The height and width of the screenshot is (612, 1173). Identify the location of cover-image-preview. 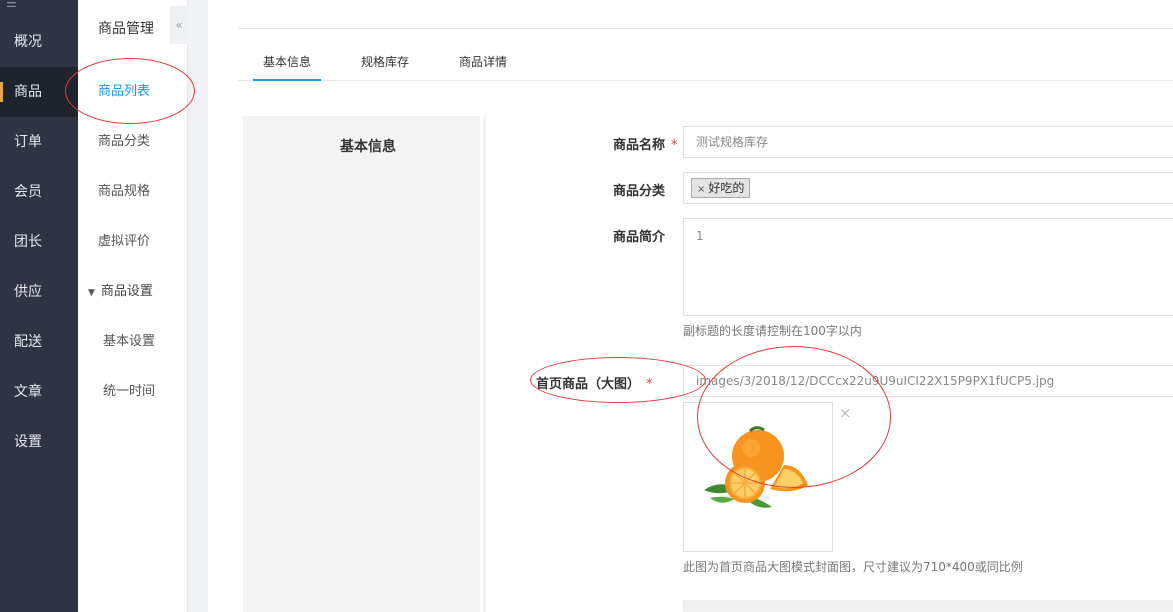
(758, 477).